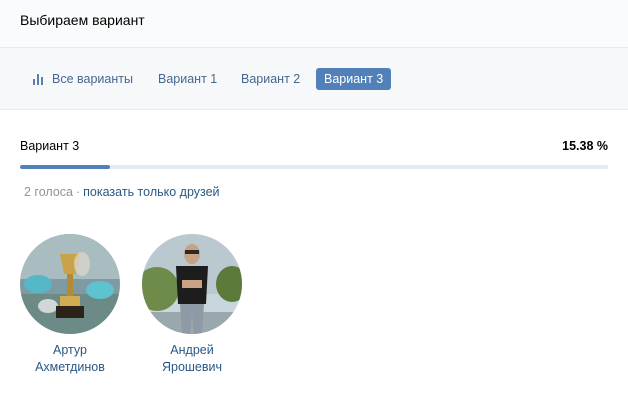  I want to click on show-friends-only-link: показать только друзей, so click(151, 192).